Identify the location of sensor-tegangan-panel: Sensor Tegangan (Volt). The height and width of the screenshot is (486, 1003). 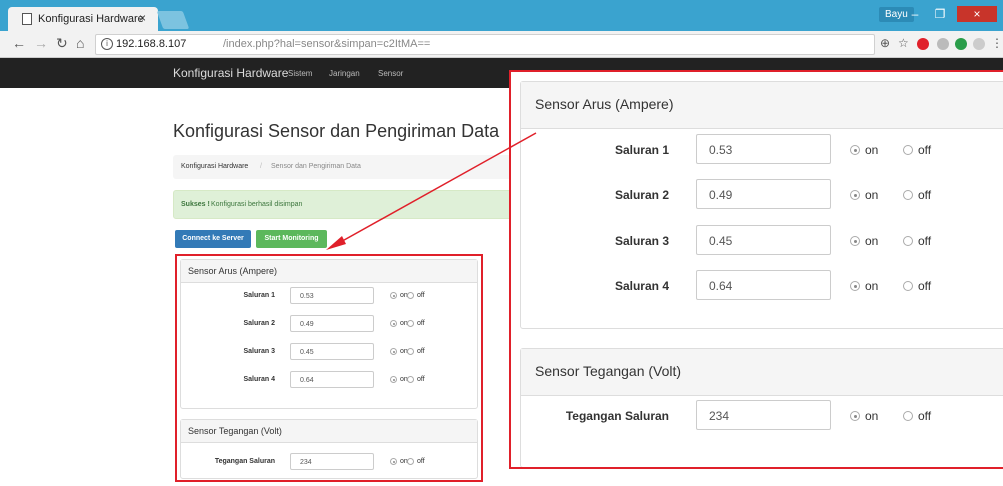
(329, 449).